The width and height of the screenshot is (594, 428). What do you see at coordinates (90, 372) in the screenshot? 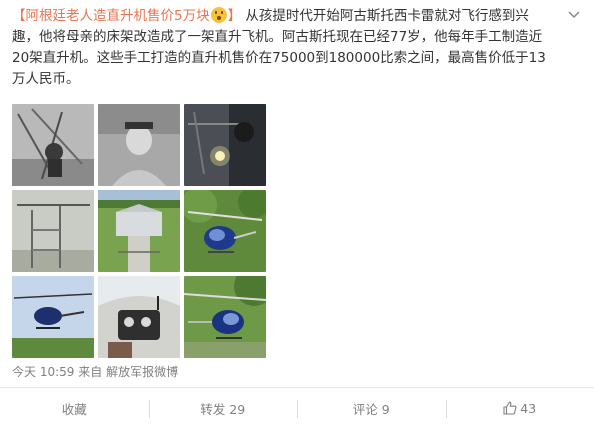
I see `source-prefix: 来自` at bounding box center [90, 372].